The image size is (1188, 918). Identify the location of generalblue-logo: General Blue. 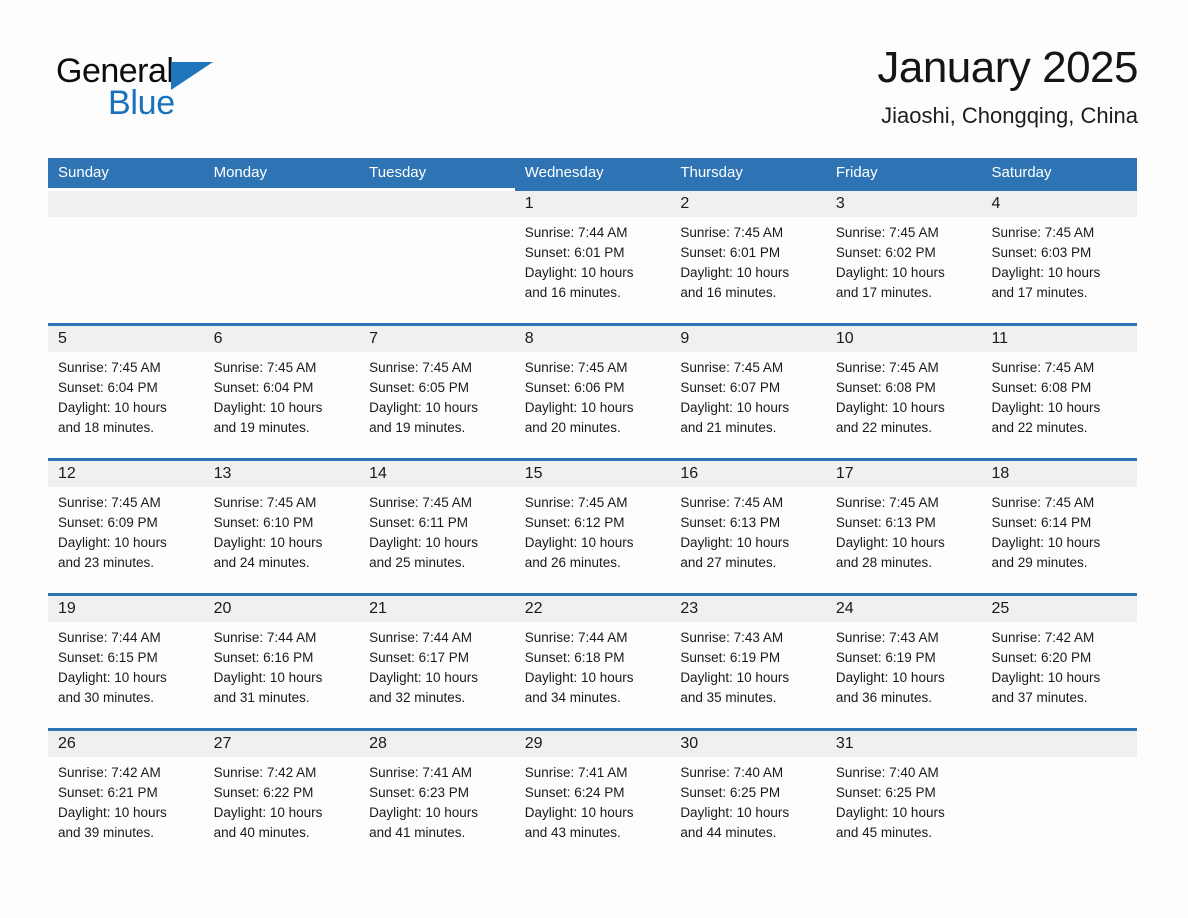
(186, 92).